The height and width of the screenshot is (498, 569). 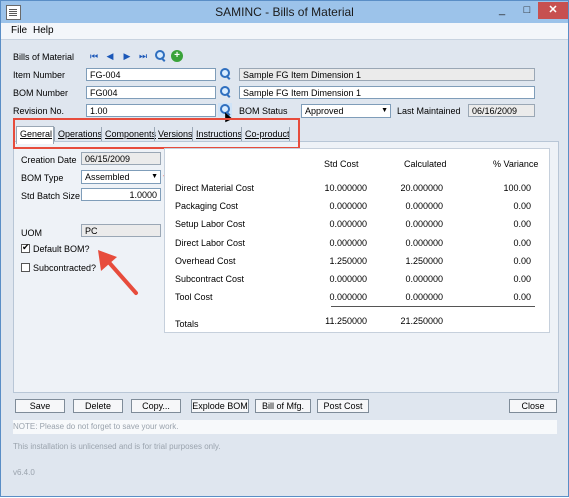 I want to click on cost-row-label: Direct Material Cost, so click(x=215, y=188).